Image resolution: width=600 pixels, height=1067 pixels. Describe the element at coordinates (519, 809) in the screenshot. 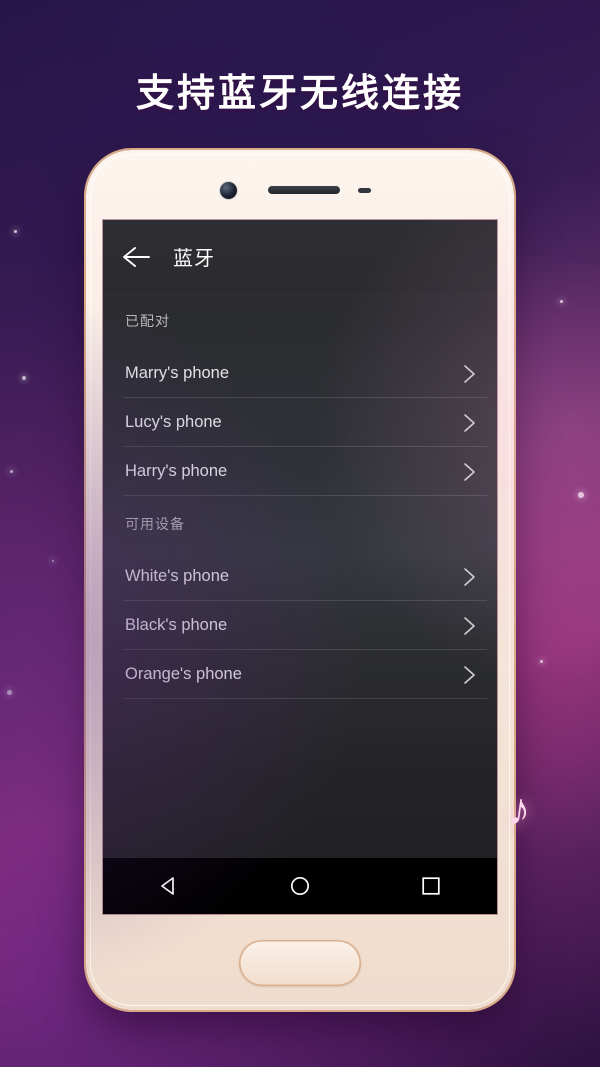

I see `music-note-icon: ♪` at that location.